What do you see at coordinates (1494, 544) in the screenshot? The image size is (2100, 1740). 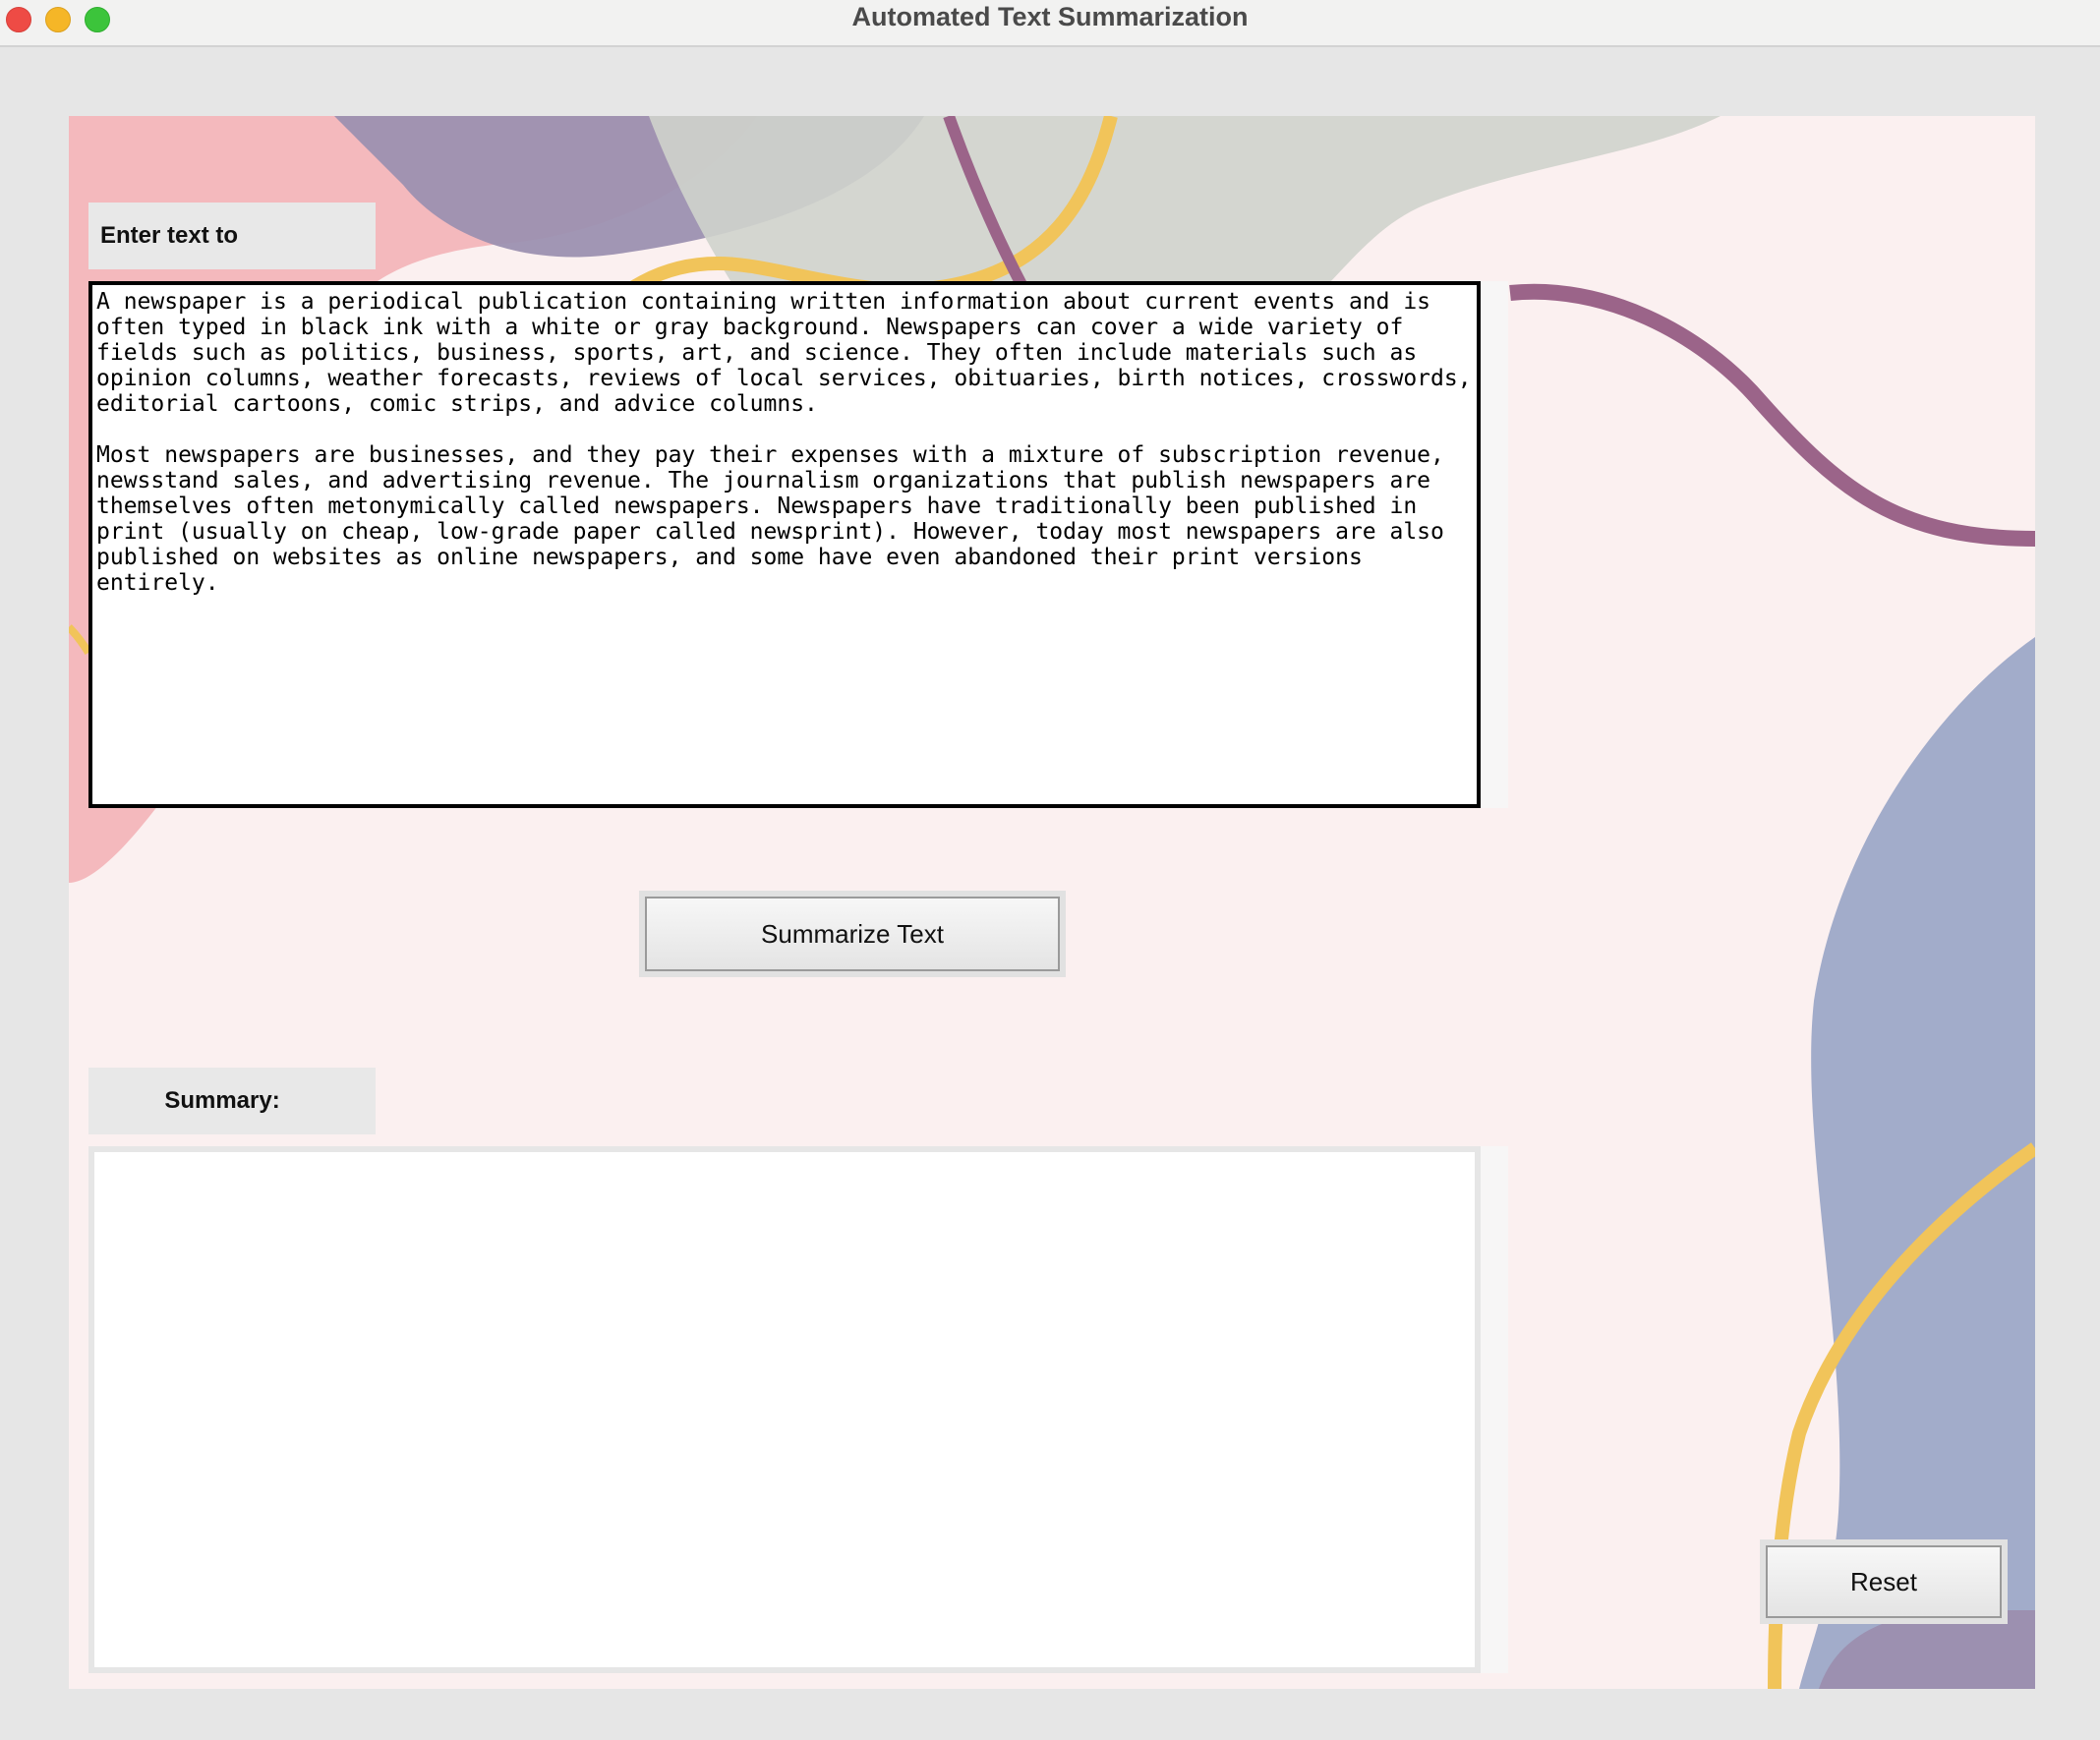 I see `input-scrollbar` at bounding box center [1494, 544].